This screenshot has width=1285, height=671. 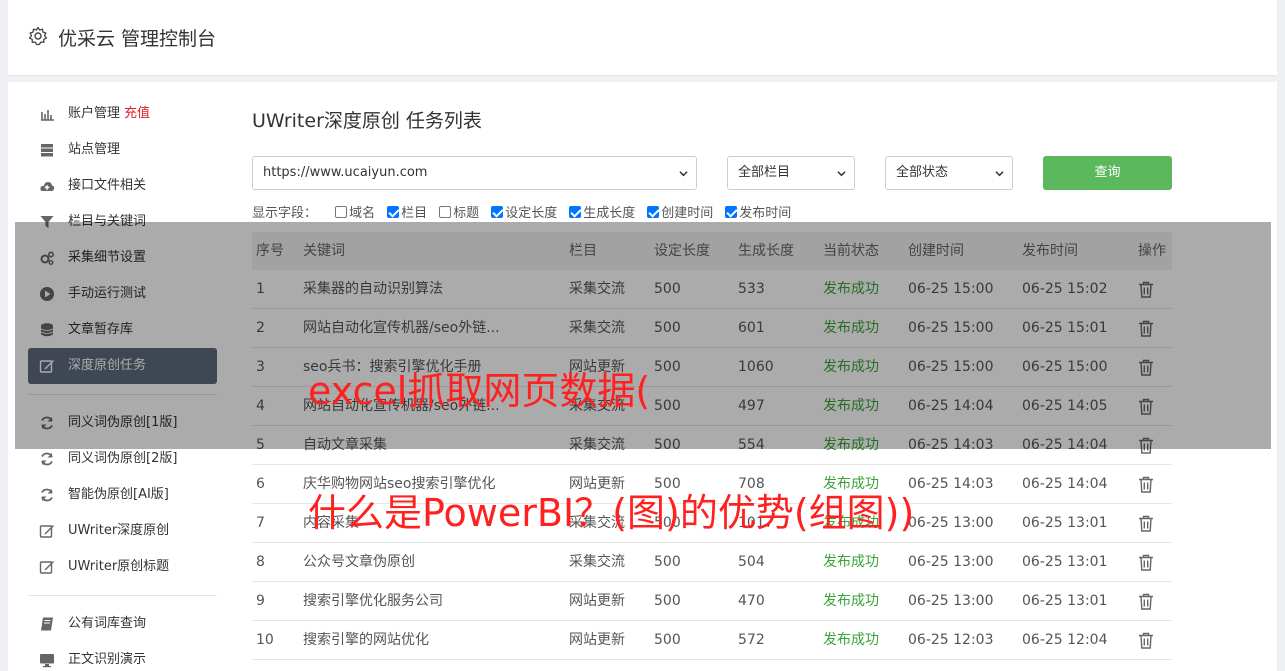 I want to click on sidebar-item-label: 站点管理, so click(x=94, y=149).